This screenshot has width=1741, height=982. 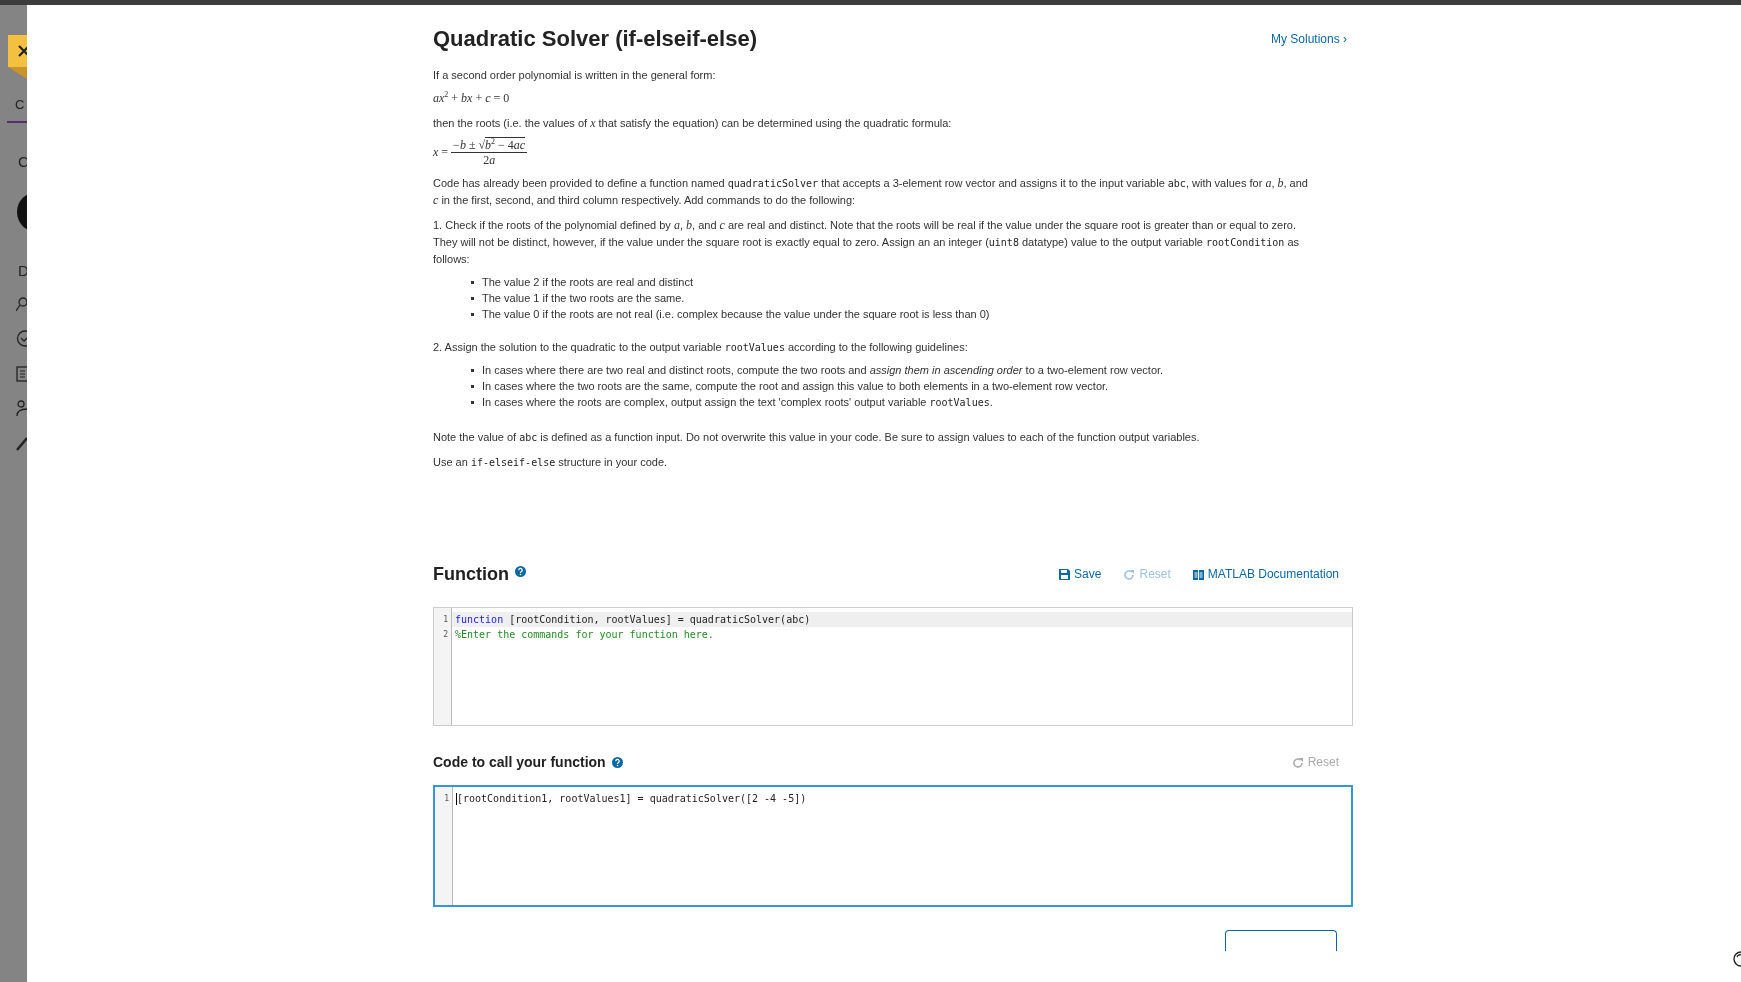 What do you see at coordinates (893, 666) in the screenshot?
I see `code-editor: 1 2 function [rootCondition, rootValues] = quadraticSolver(abc) %Enter the commands for your function here.` at bounding box center [893, 666].